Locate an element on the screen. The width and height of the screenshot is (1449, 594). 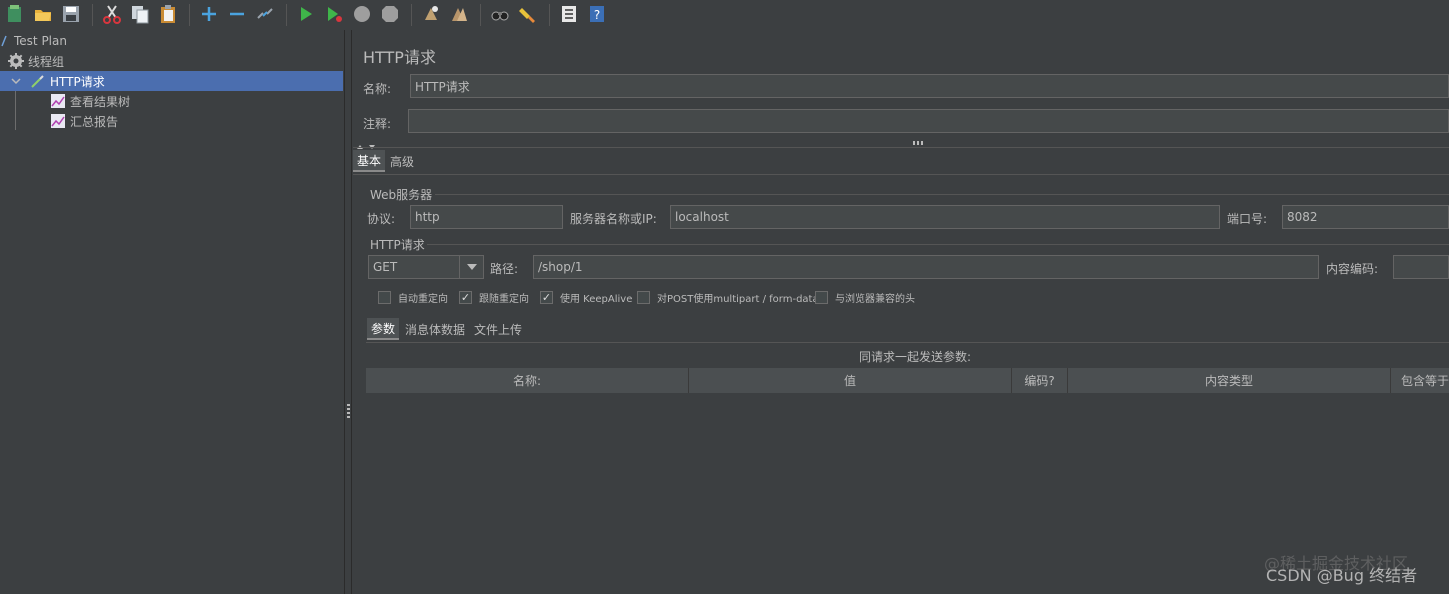
comment-field is located at coordinates (928, 121).